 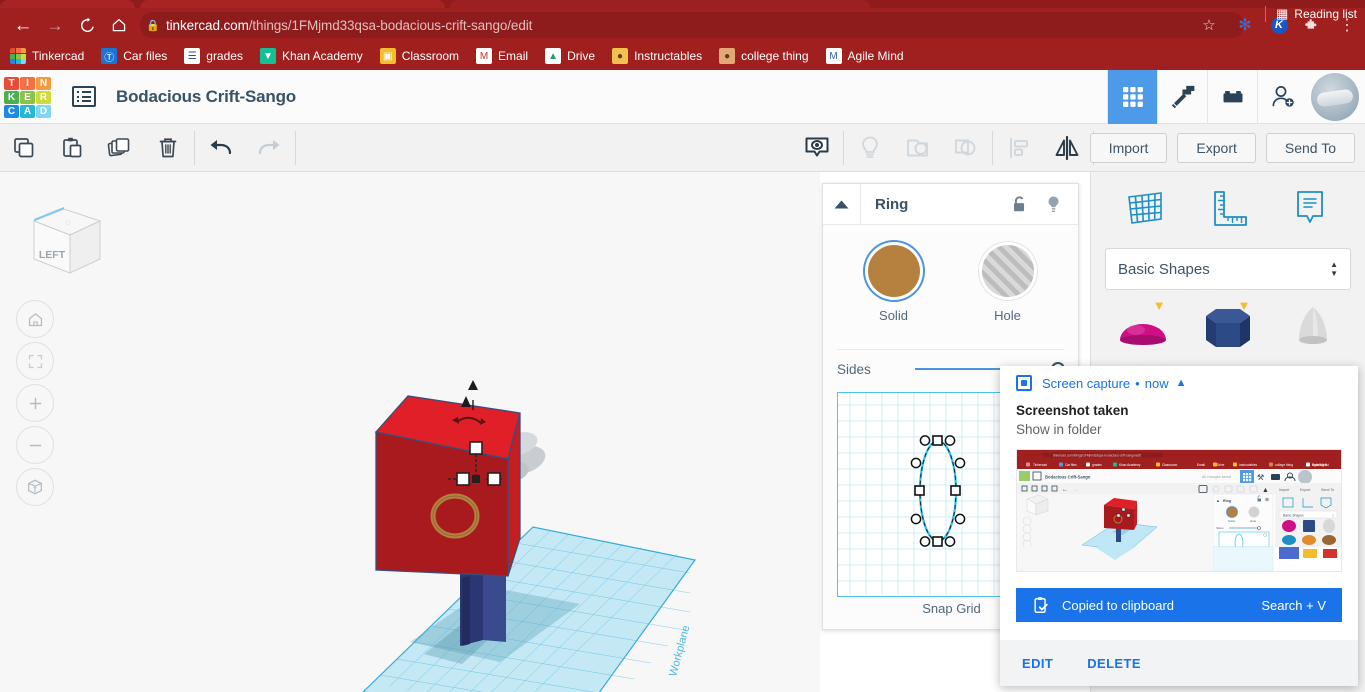 What do you see at coordinates (269, 148) in the screenshot?
I see `redo-icon` at bounding box center [269, 148].